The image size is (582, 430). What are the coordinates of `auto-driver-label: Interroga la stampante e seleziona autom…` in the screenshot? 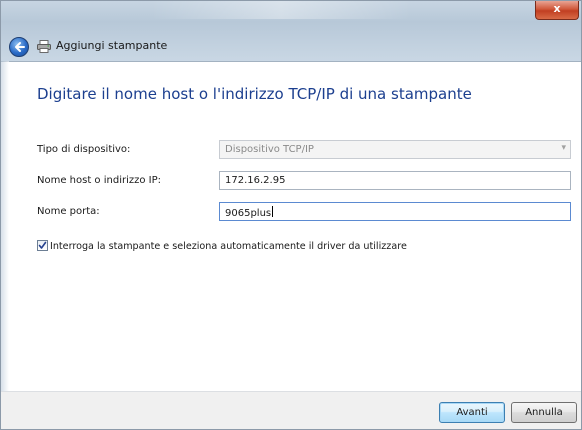 It's located at (228, 246).